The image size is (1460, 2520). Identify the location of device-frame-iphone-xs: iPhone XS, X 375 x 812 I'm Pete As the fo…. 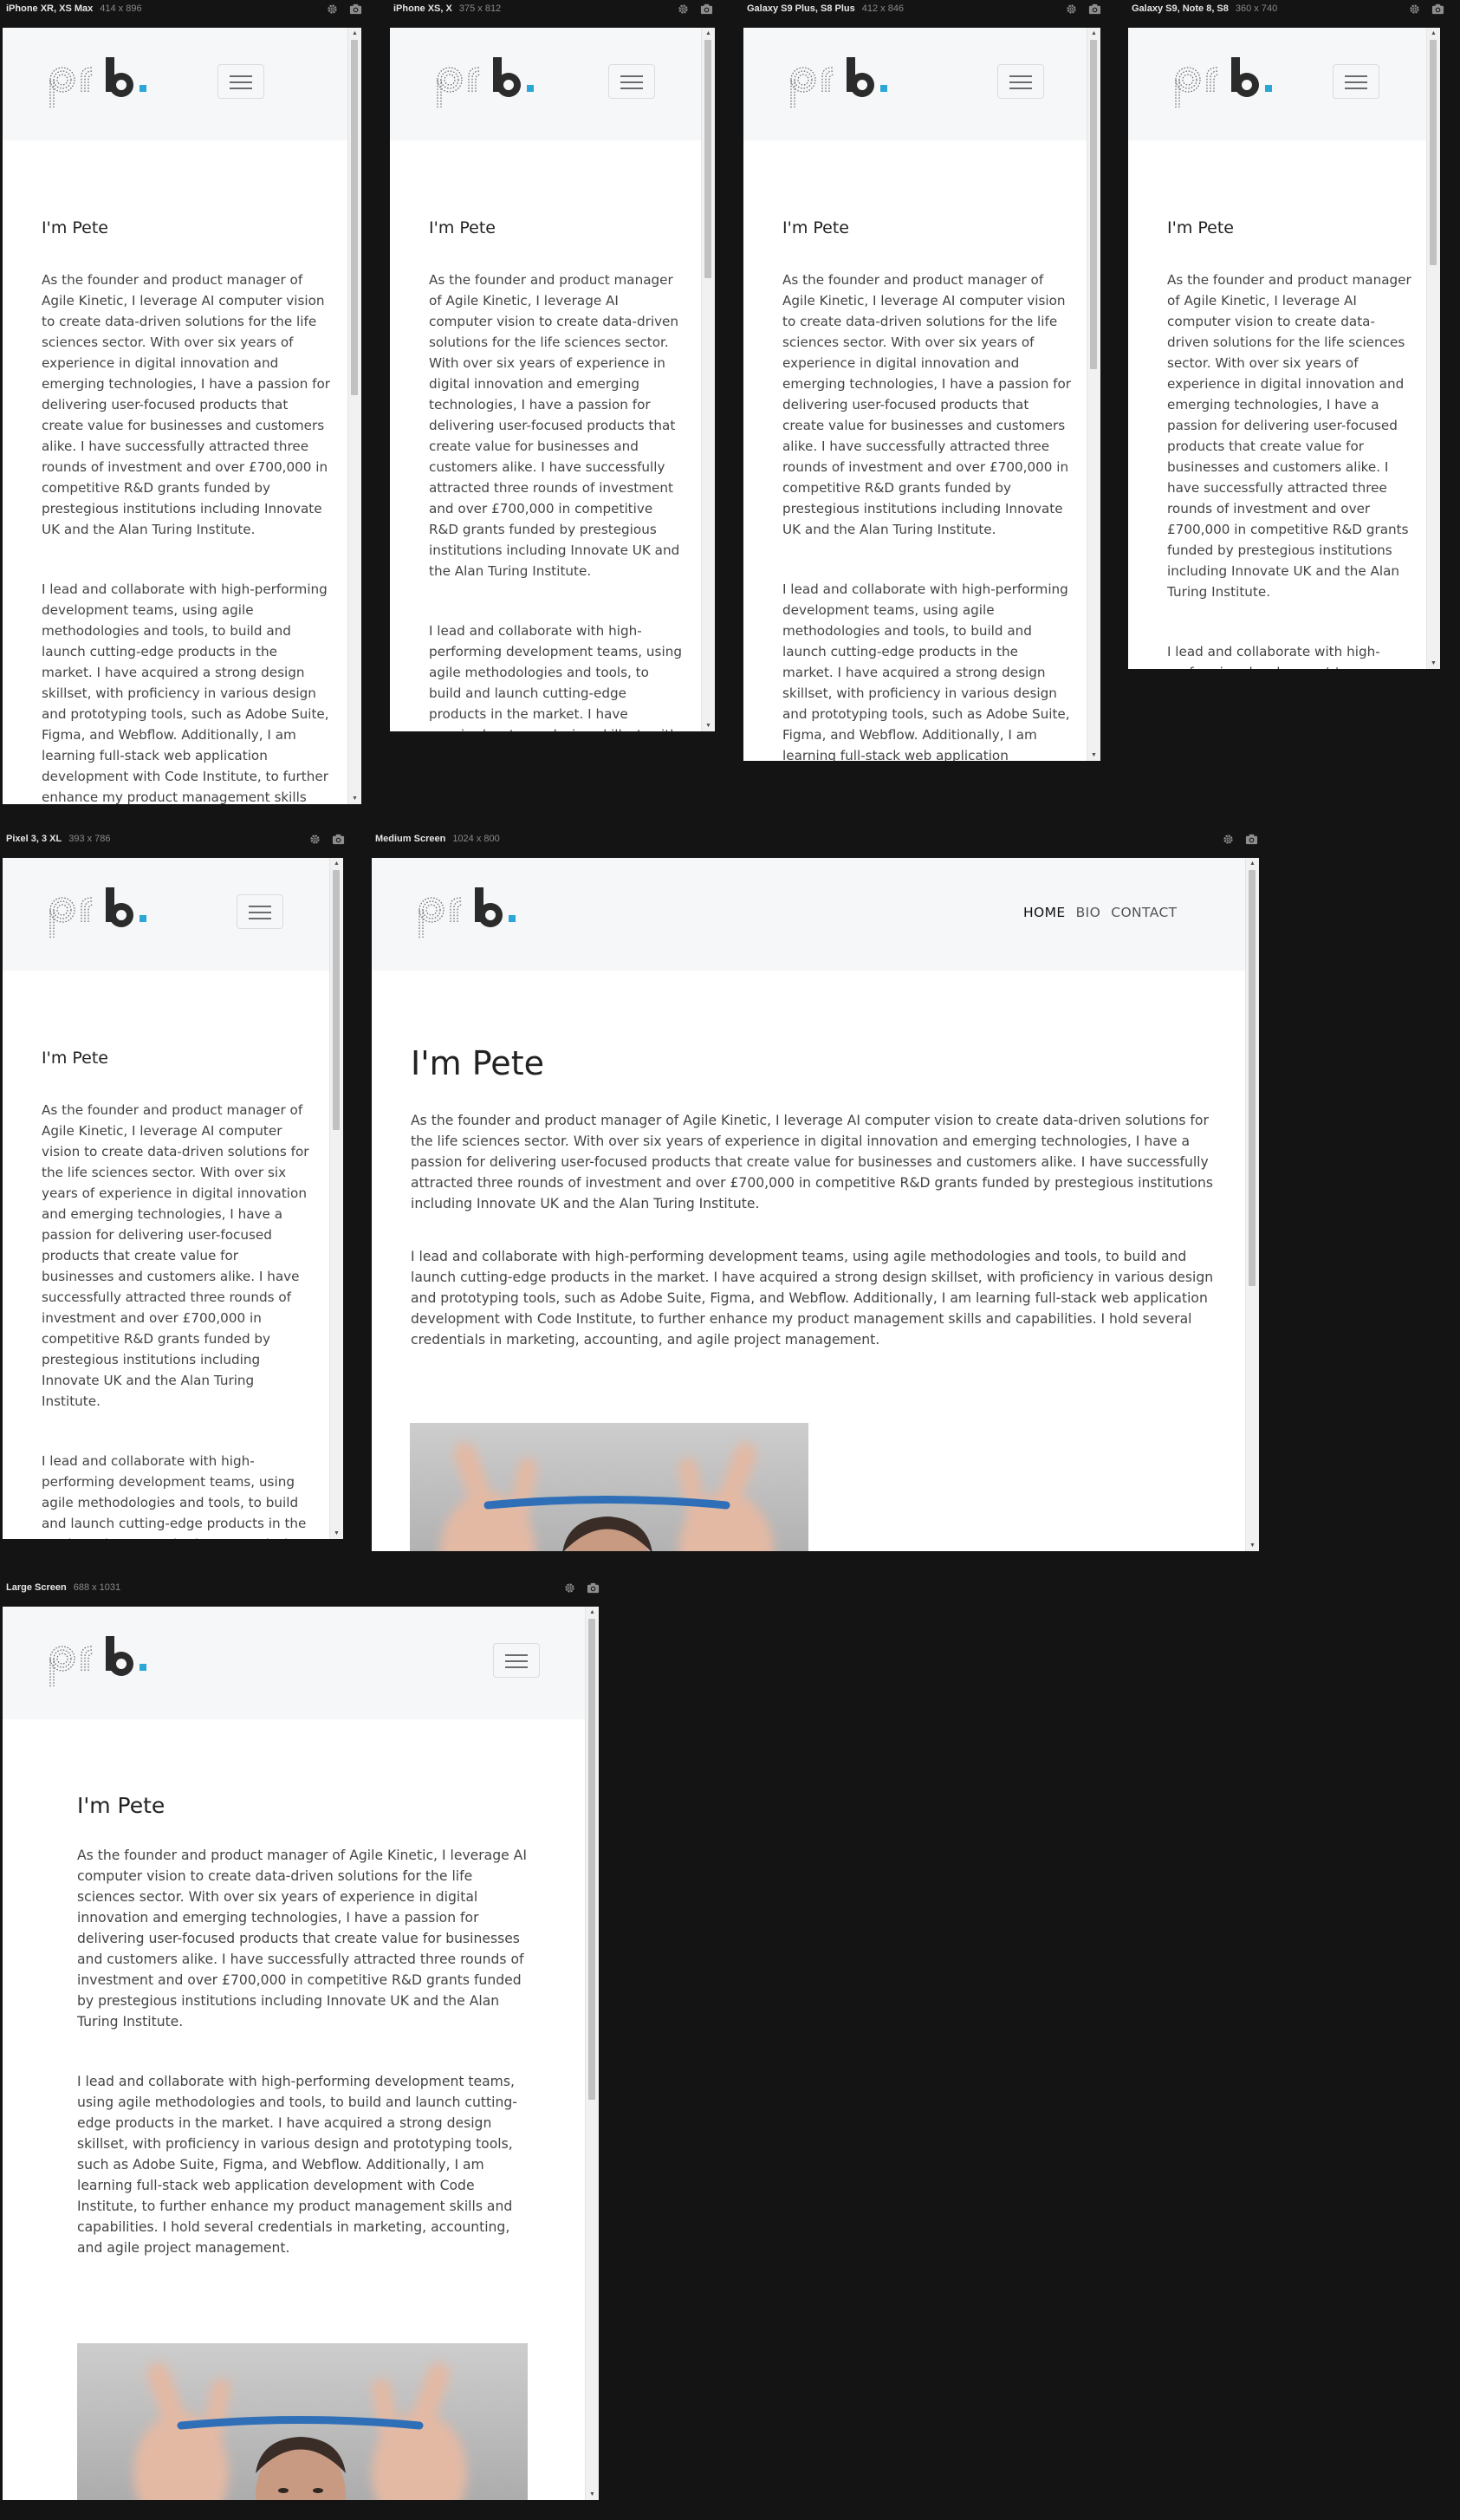
(551, 368).